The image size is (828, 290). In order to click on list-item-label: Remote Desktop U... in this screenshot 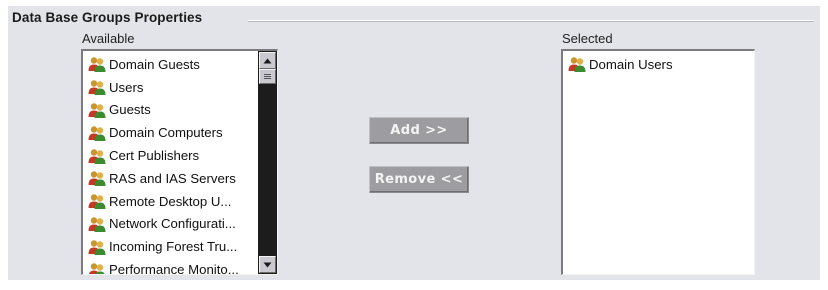, I will do `click(170, 201)`.